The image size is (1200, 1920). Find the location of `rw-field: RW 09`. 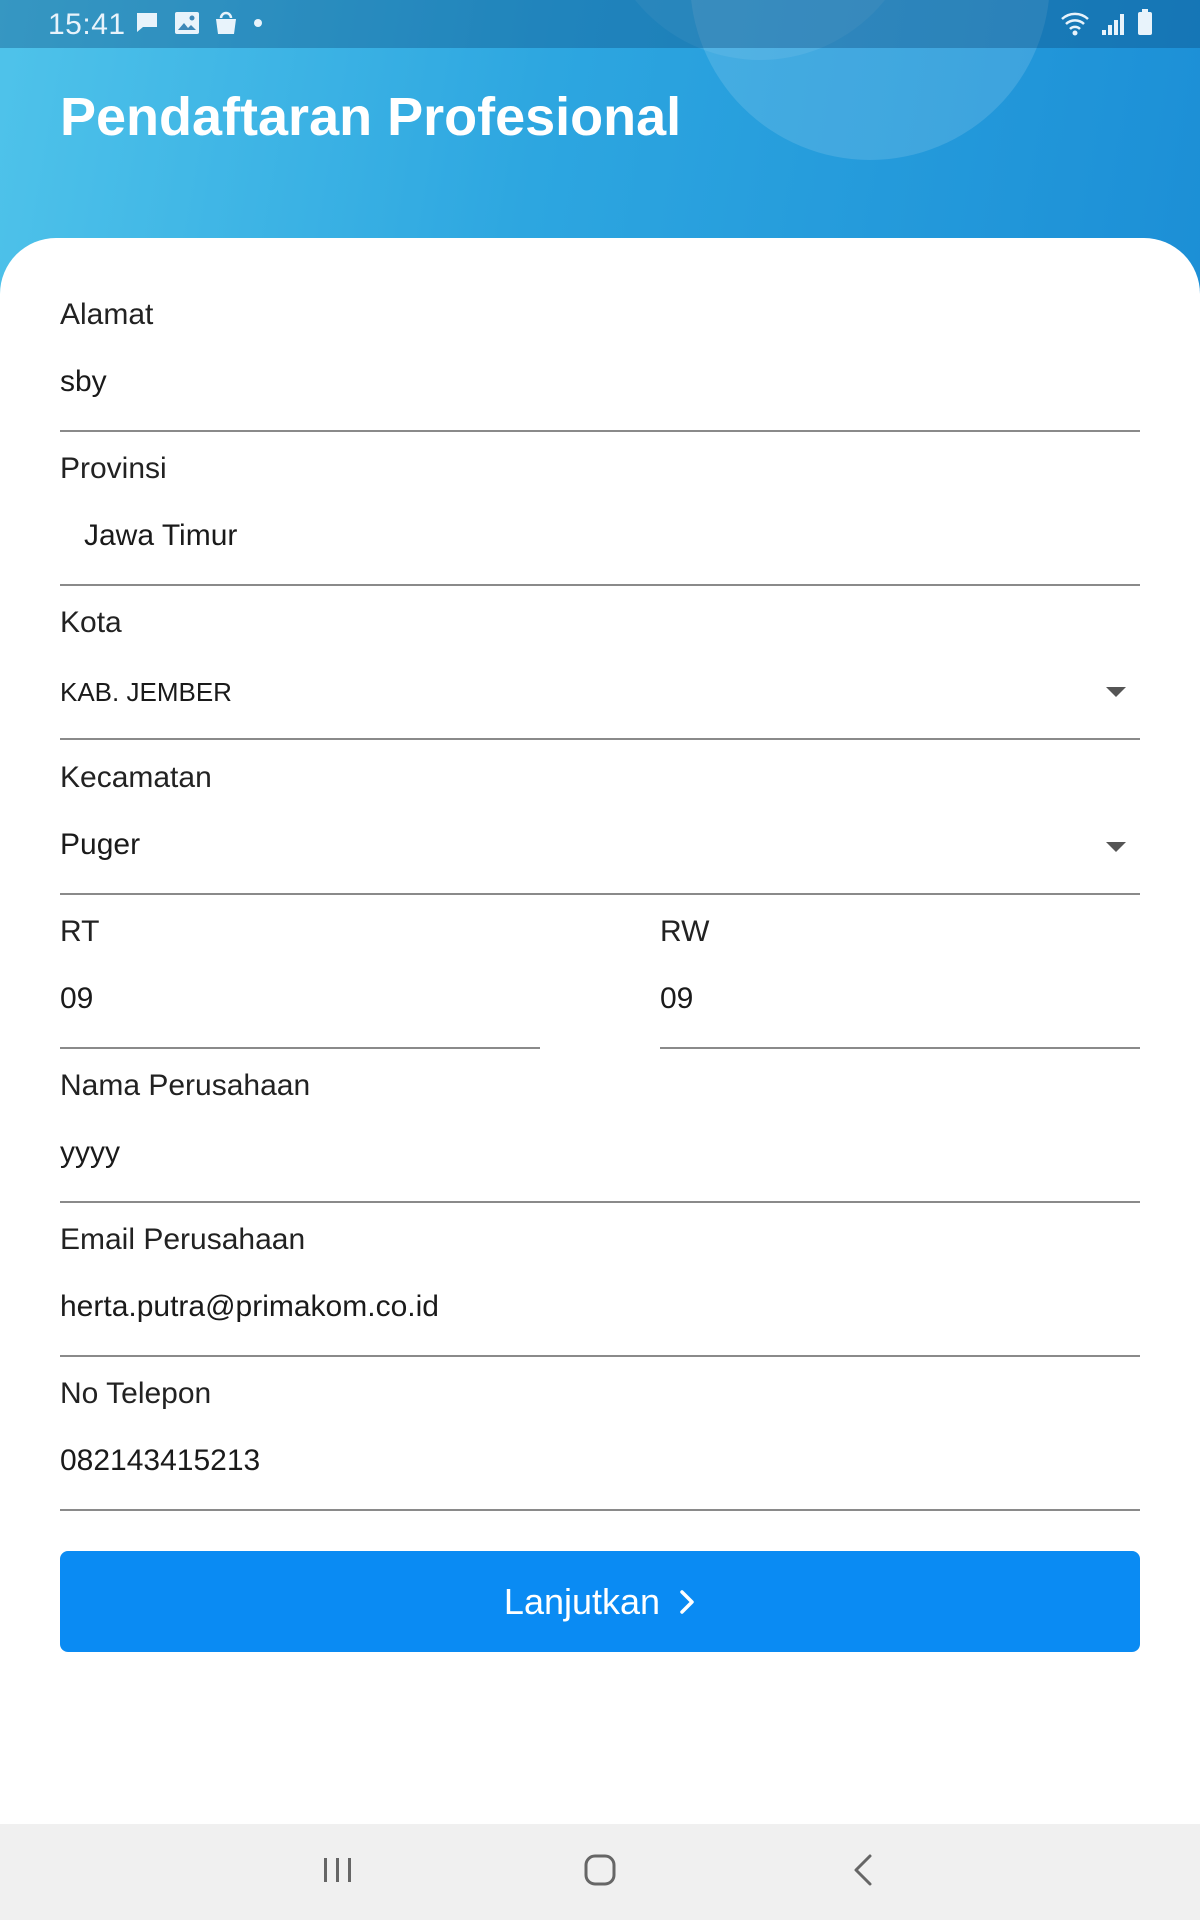

rw-field: RW 09 is located at coordinates (900, 982).